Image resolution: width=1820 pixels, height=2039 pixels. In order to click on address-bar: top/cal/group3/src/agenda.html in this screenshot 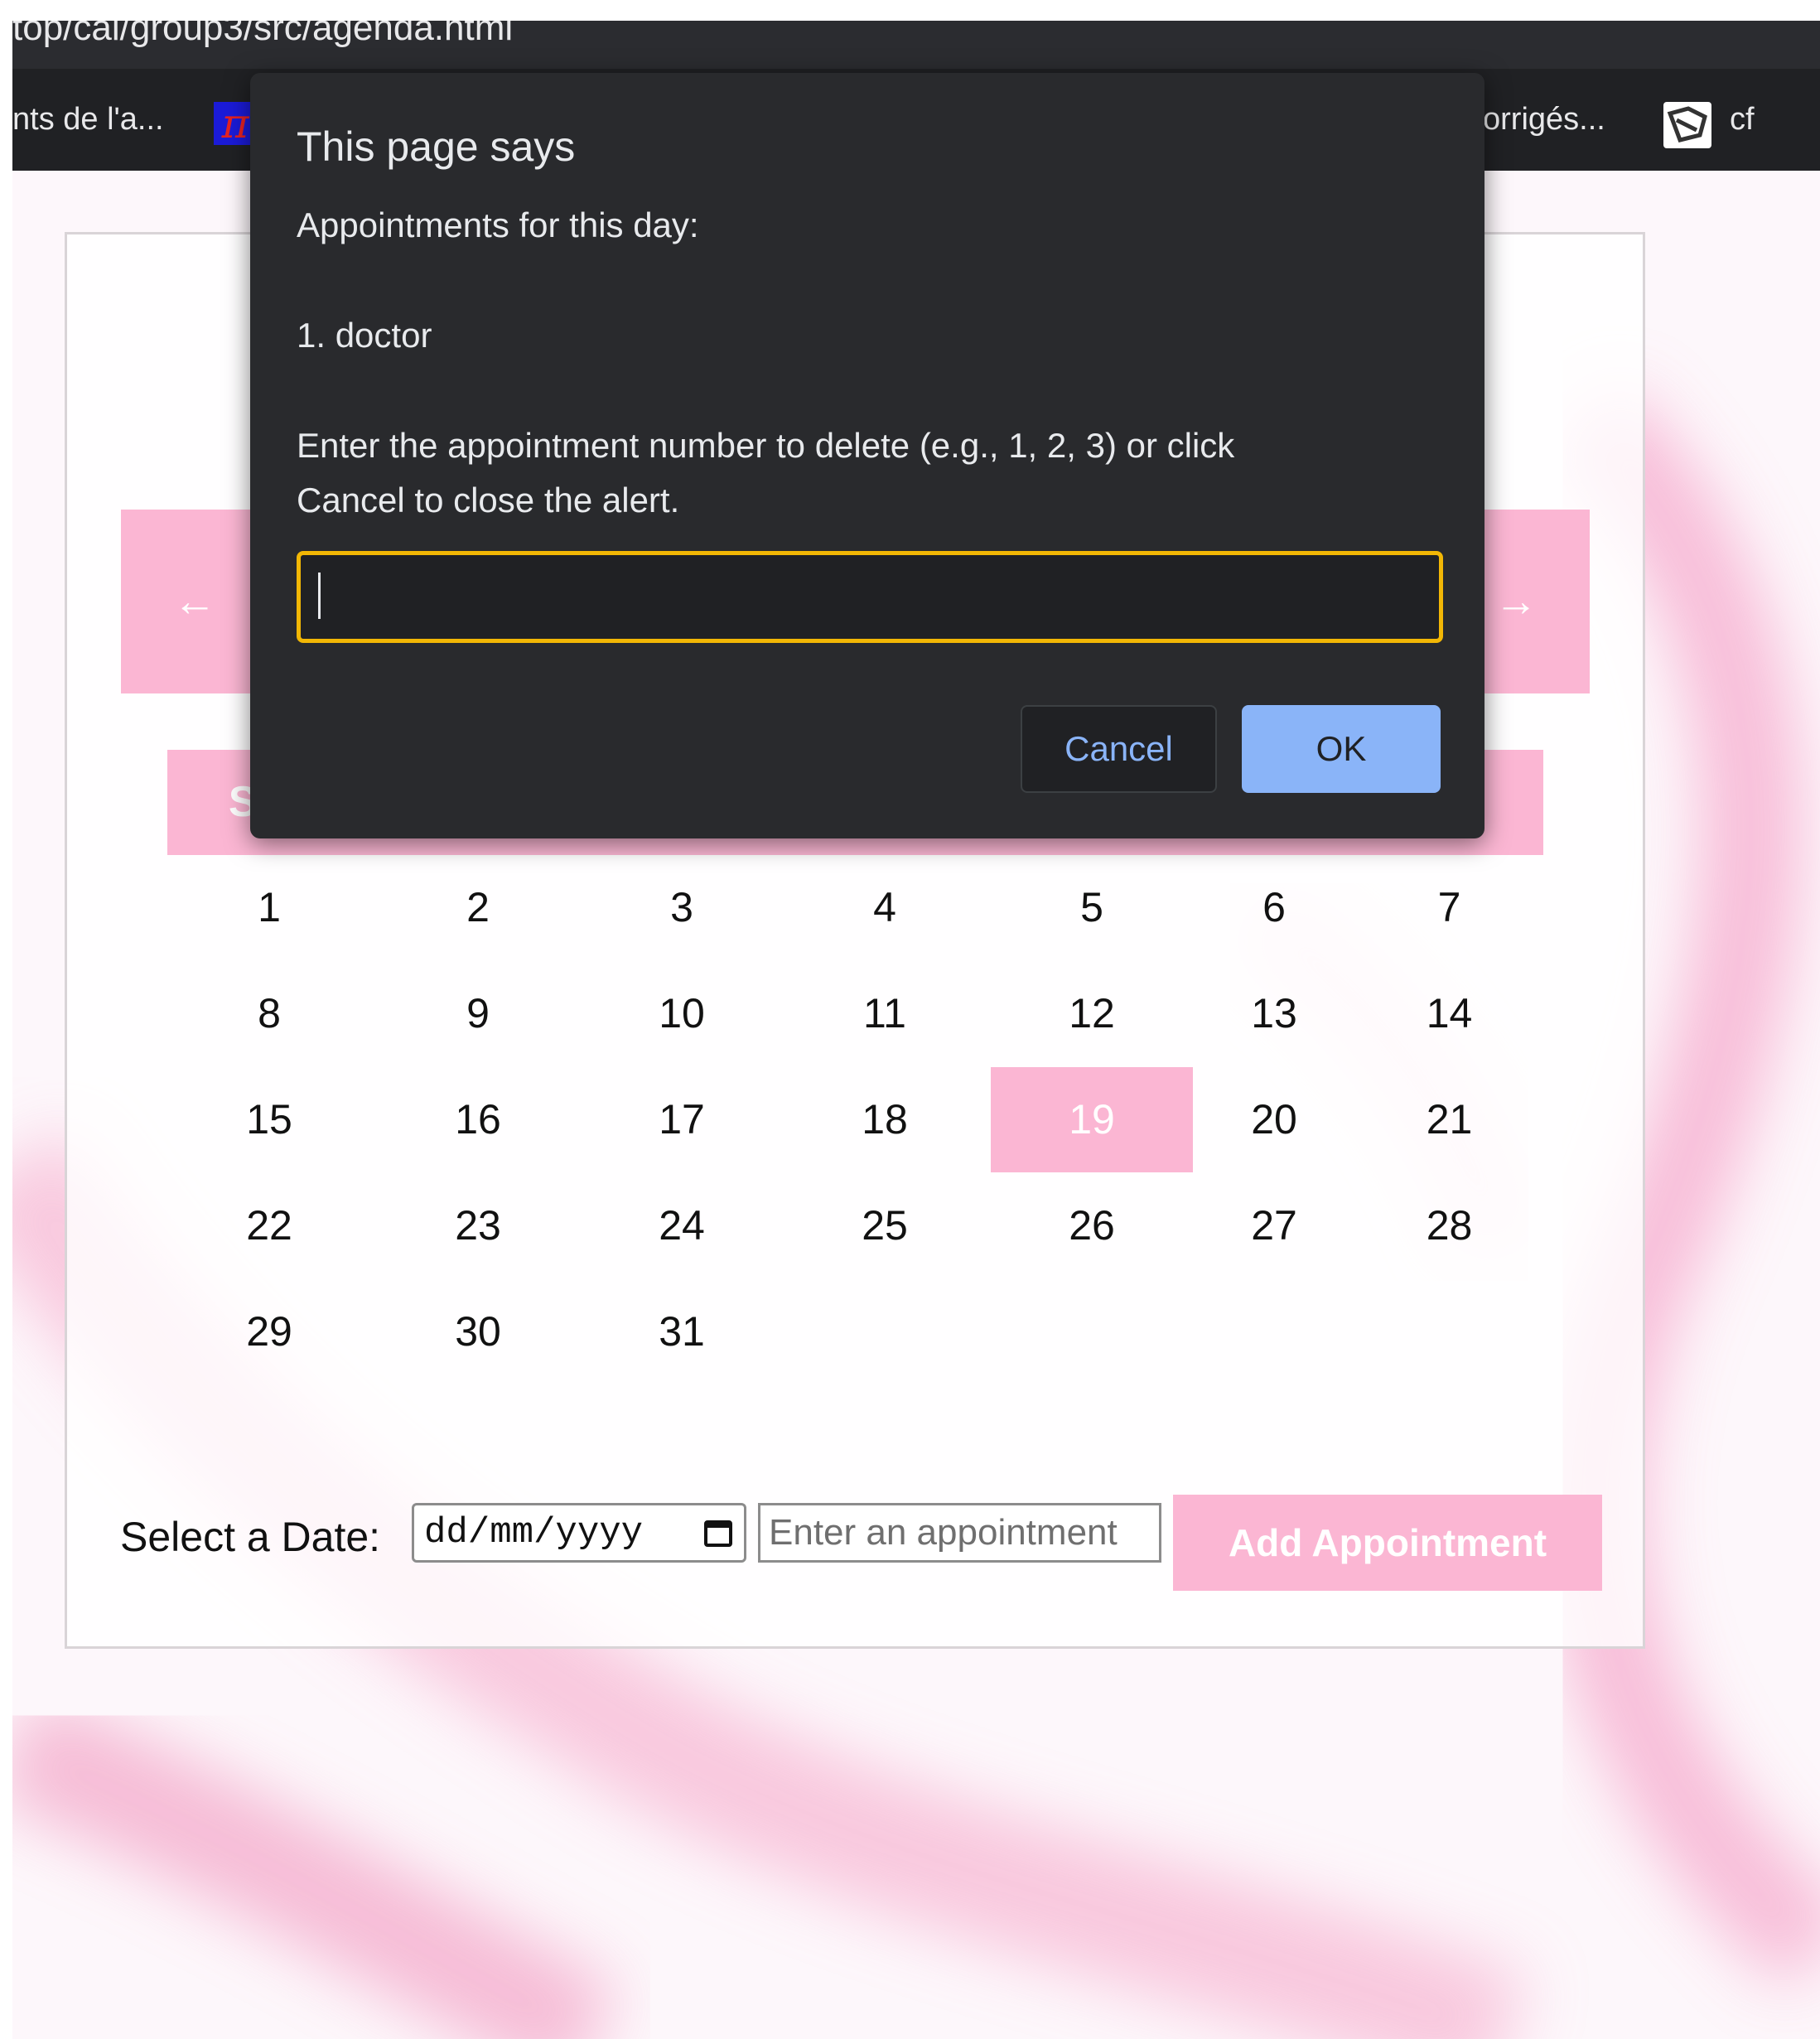, I will do `click(916, 45)`.